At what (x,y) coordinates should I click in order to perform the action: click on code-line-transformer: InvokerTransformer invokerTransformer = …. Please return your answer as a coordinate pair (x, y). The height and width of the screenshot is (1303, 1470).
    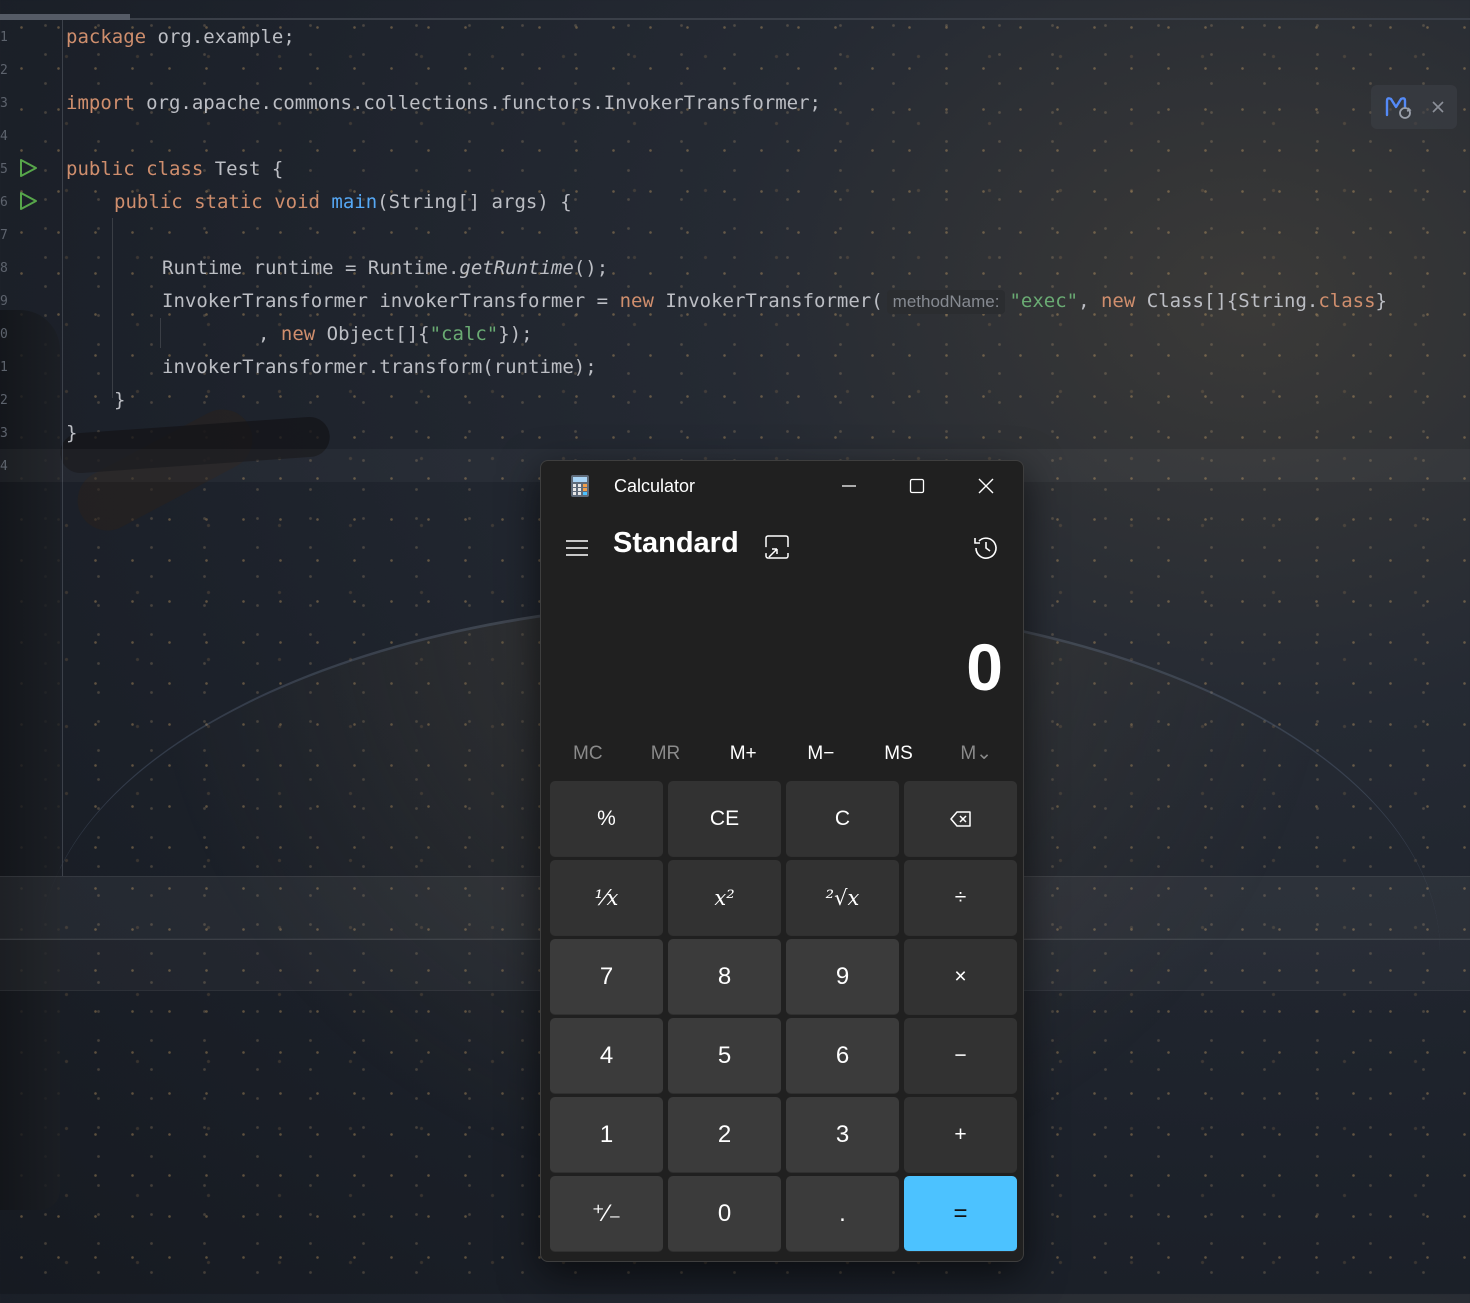
    Looking at the image, I should click on (774, 301).